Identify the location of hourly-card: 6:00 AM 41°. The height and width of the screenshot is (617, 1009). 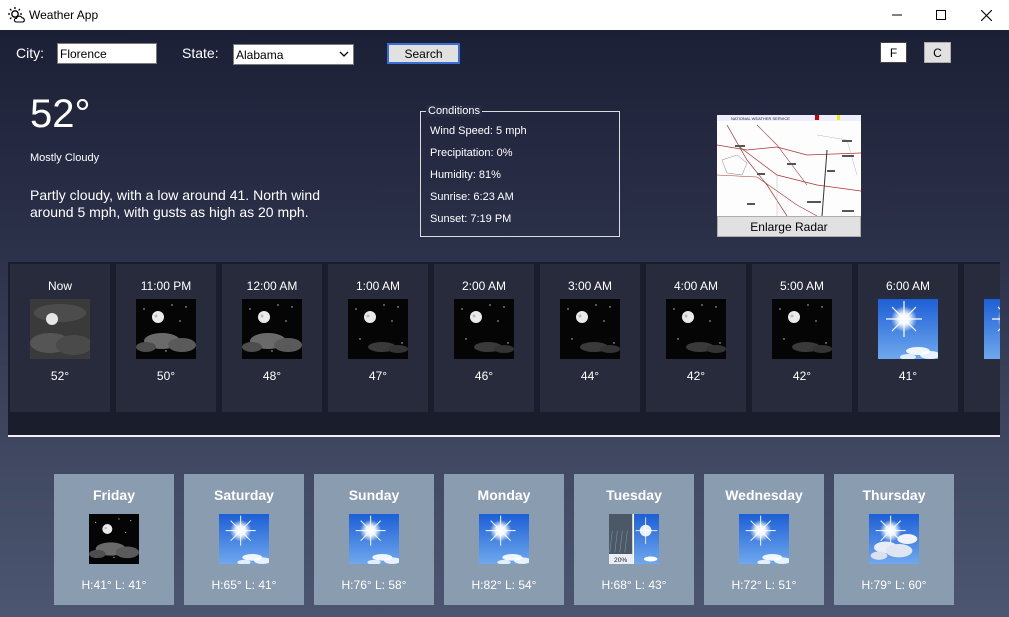
(908, 338).